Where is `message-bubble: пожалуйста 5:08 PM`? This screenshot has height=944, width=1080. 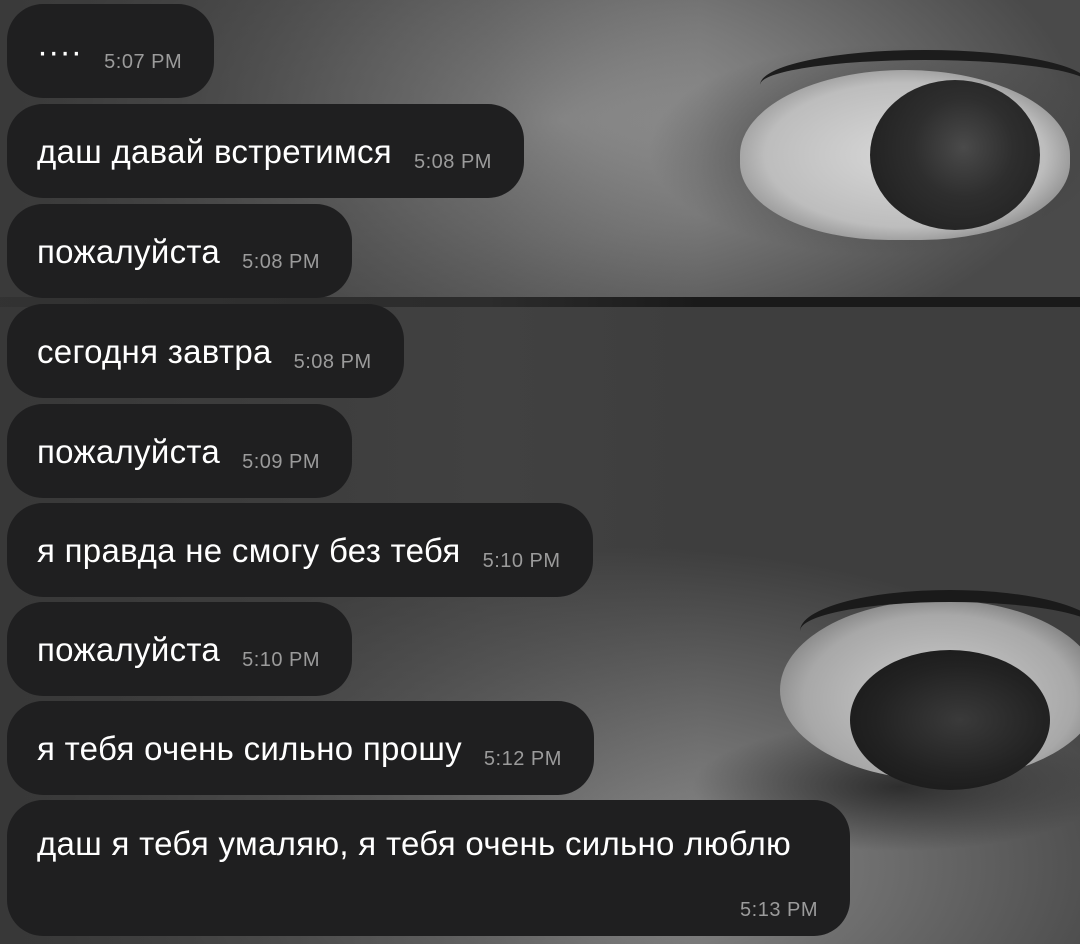
message-bubble: пожалуйста 5:08 PM is located at coordinates (180, 251).